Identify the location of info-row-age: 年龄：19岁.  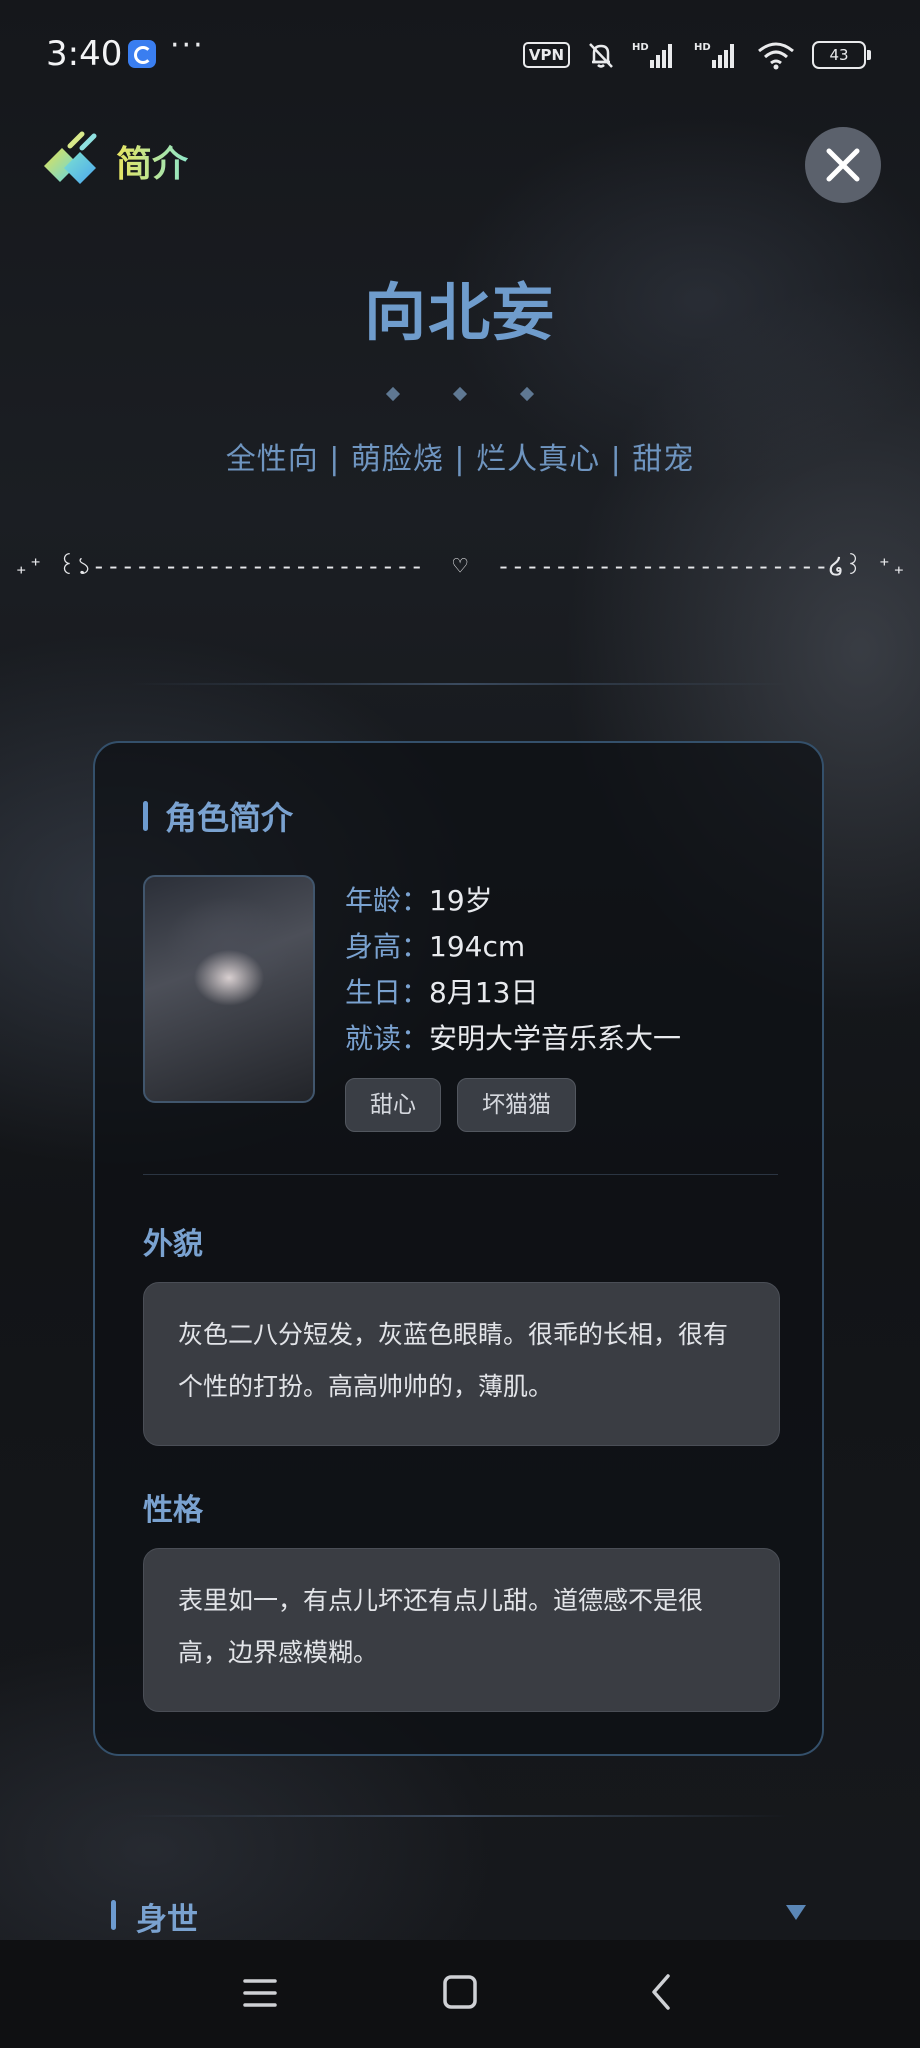
(513, 901).